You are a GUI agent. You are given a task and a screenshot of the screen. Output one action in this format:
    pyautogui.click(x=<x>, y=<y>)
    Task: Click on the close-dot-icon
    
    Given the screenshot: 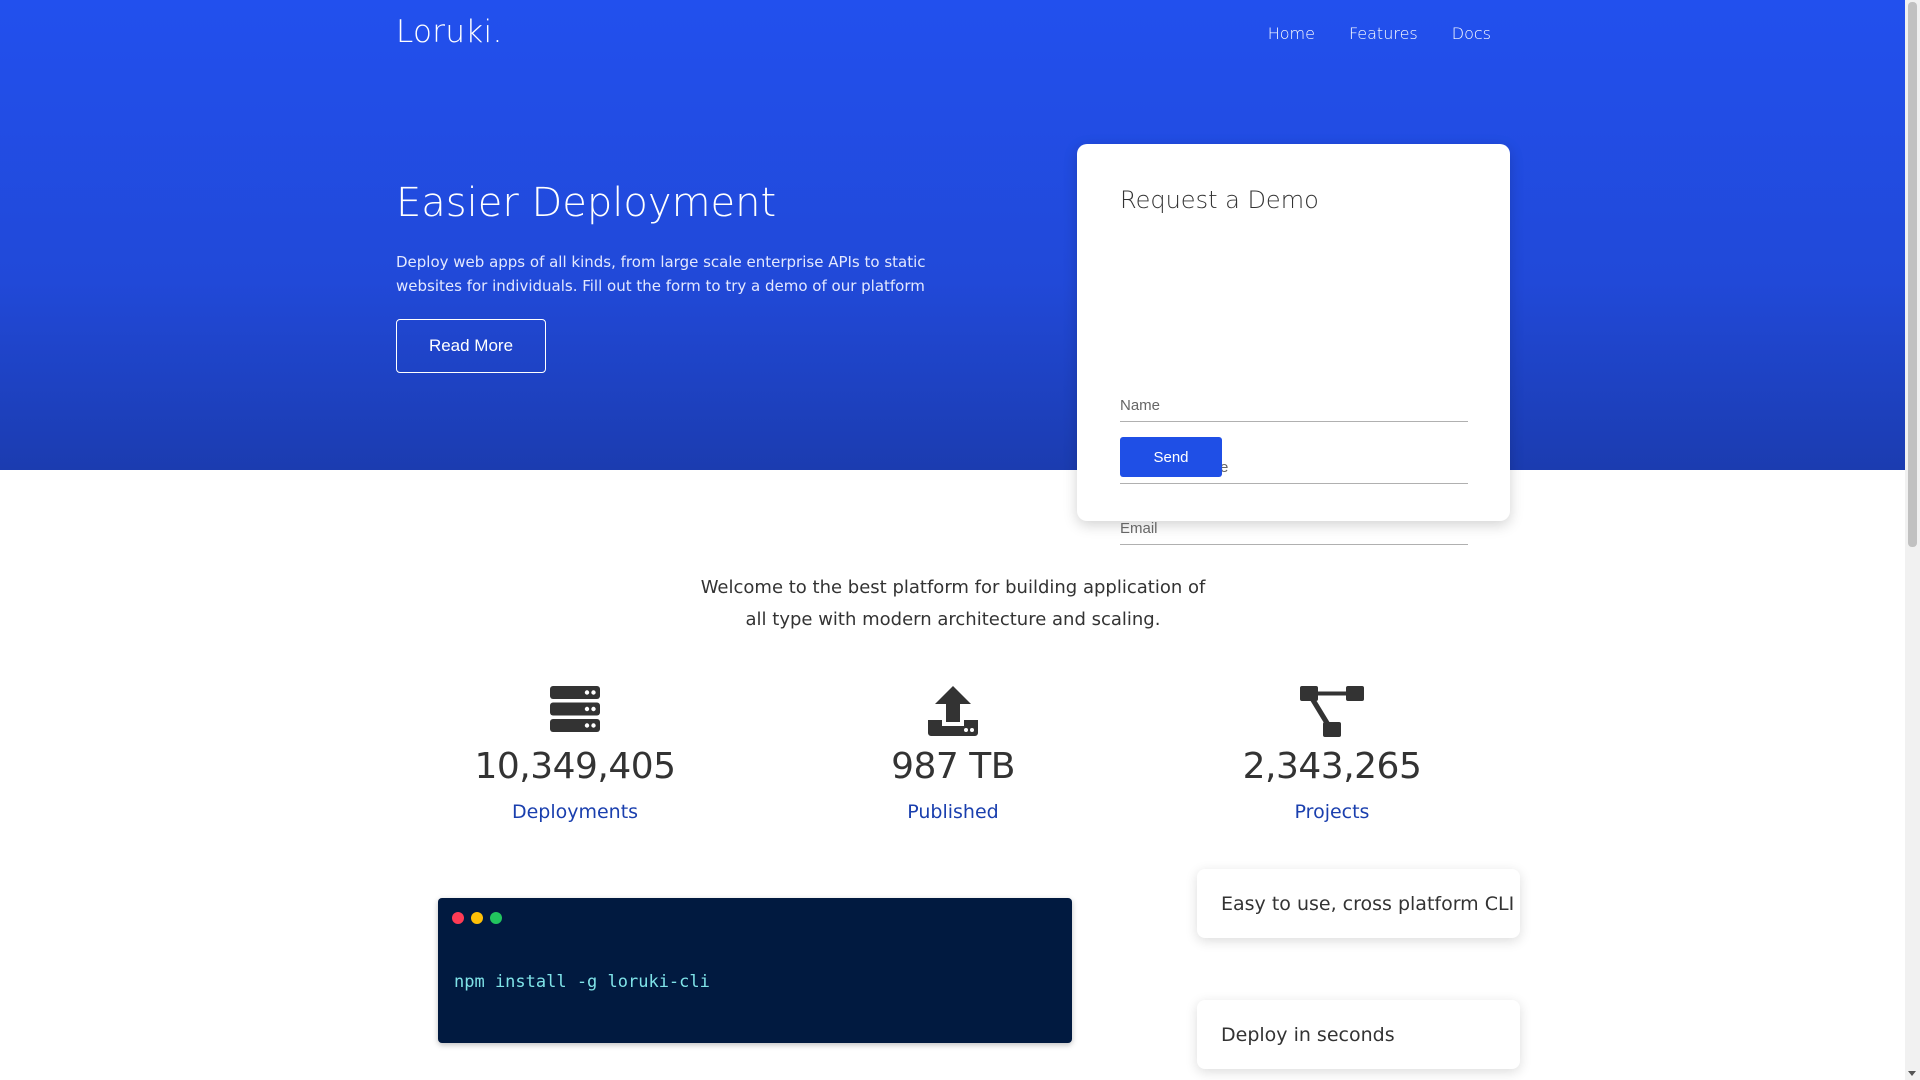 What is the action you would take?
    pyautogui.click(x=458, y=918)
    